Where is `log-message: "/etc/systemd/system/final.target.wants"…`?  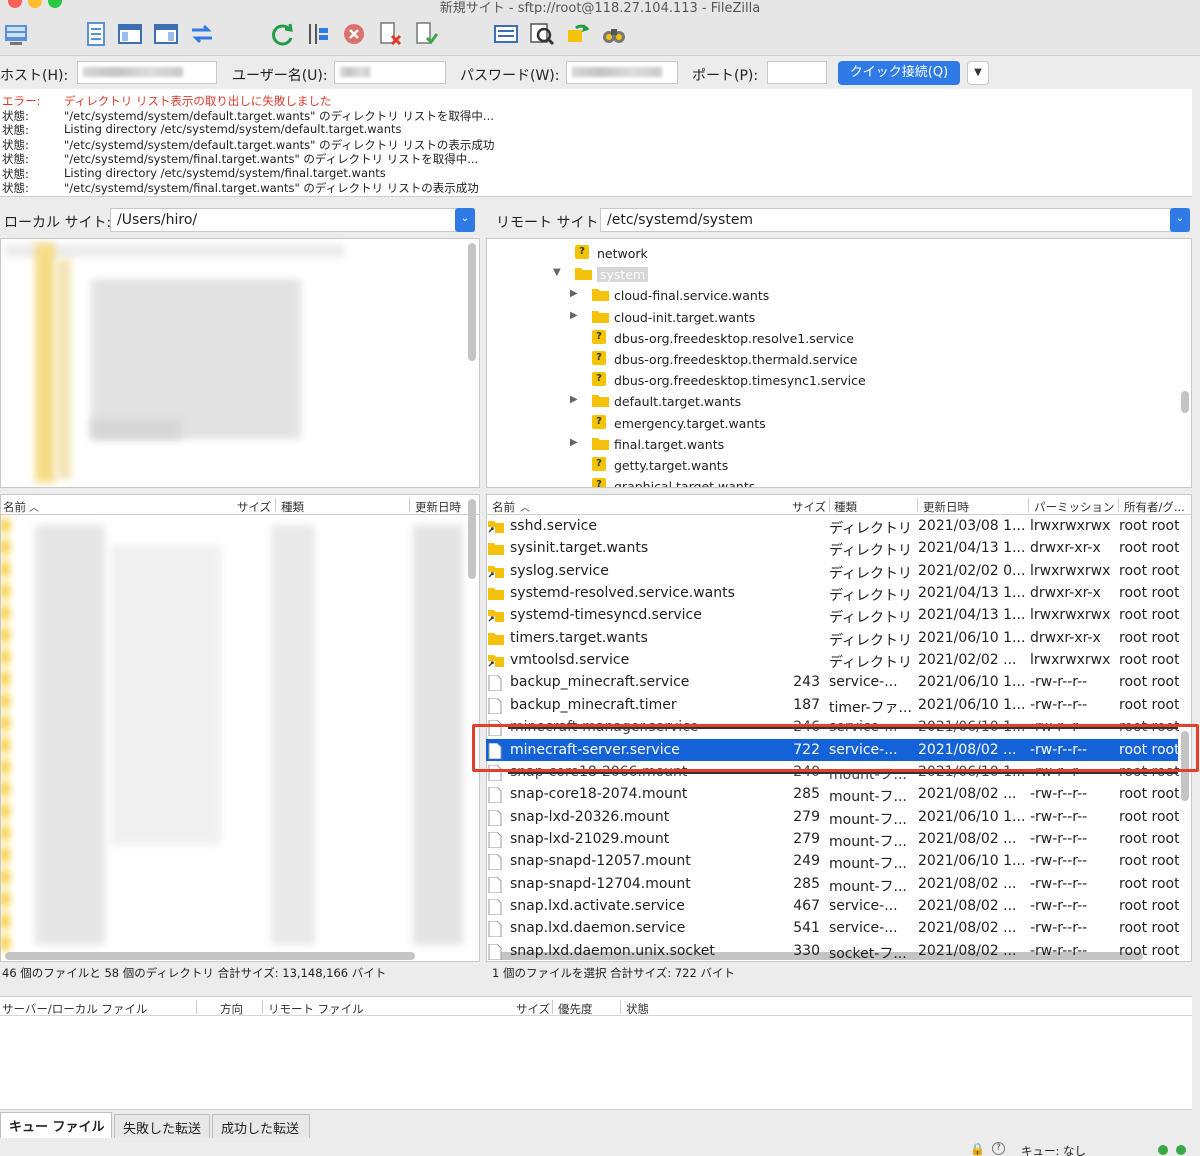
log-message: "/etc/systemd/system/final.target.wants"… is located at coordinates (271, 188).